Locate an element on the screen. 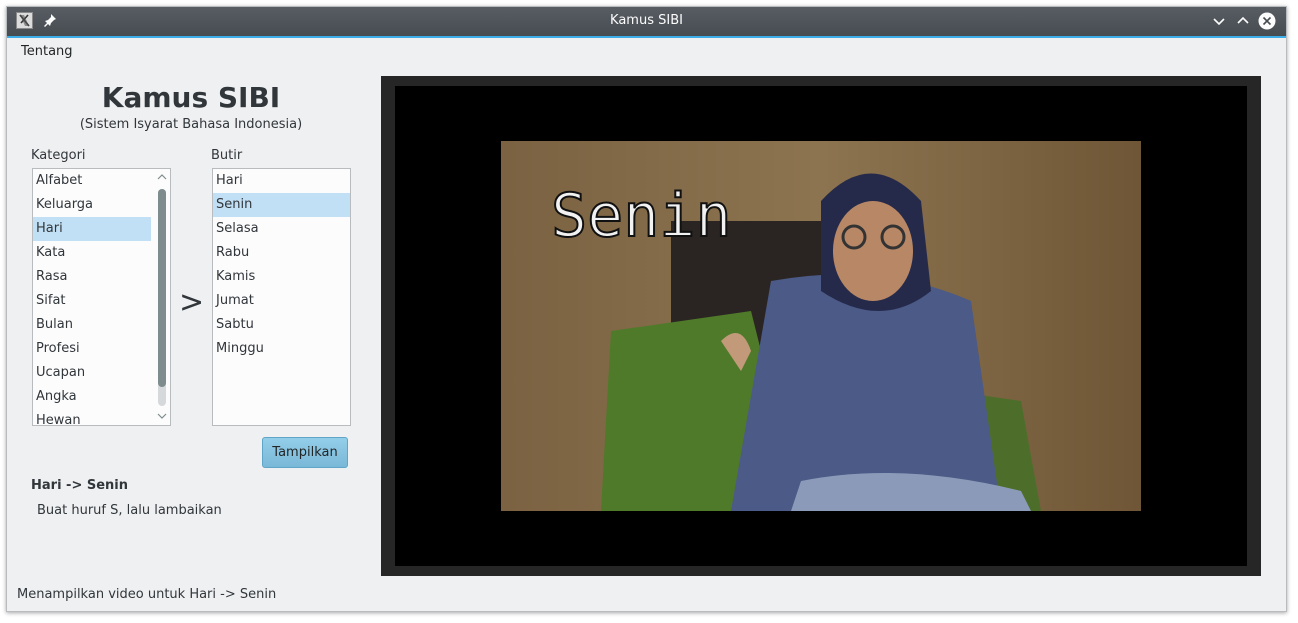 This screenshot has width=1298, height=623. kategori-item-hari: Hari is located at coordinates (92, 229).